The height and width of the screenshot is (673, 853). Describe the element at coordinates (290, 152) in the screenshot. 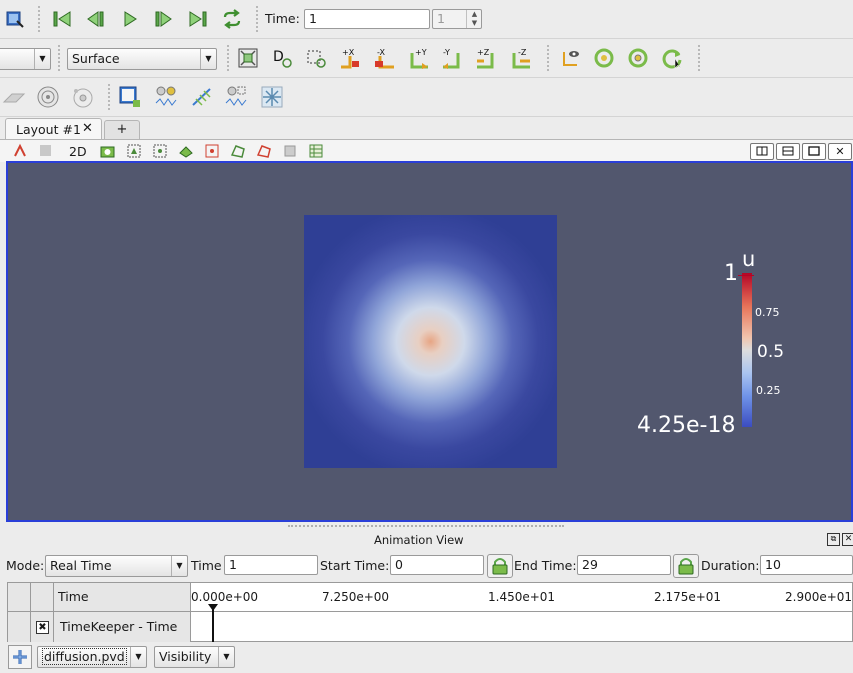

I see `select-block-icon` at that location.